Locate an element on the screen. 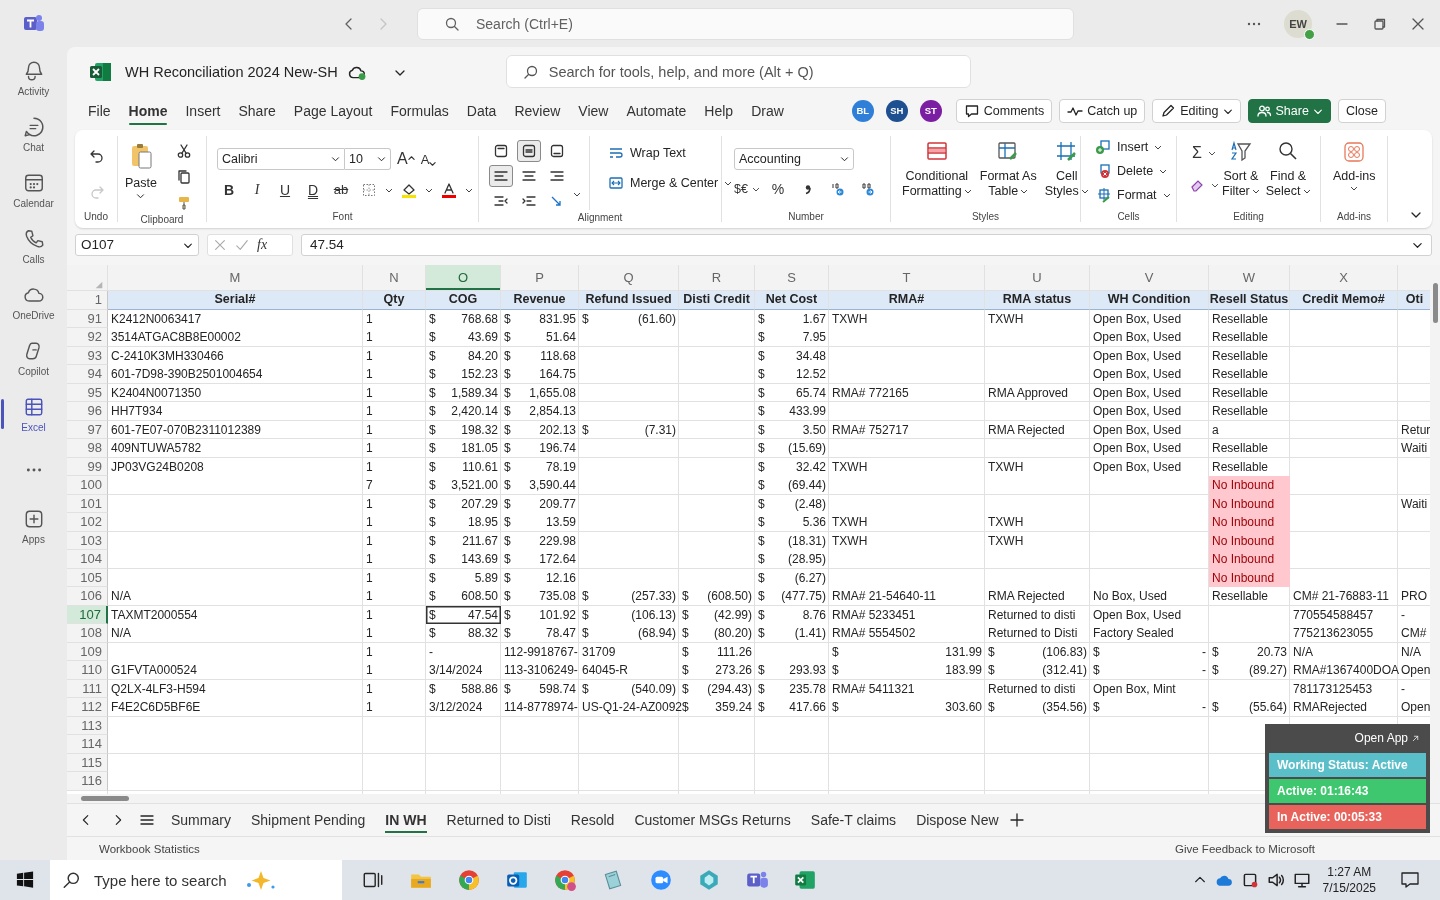 Image resolution: width=1440 pixels, height=900 pixels. row-header: 106 is located at coordinates (87, 596).